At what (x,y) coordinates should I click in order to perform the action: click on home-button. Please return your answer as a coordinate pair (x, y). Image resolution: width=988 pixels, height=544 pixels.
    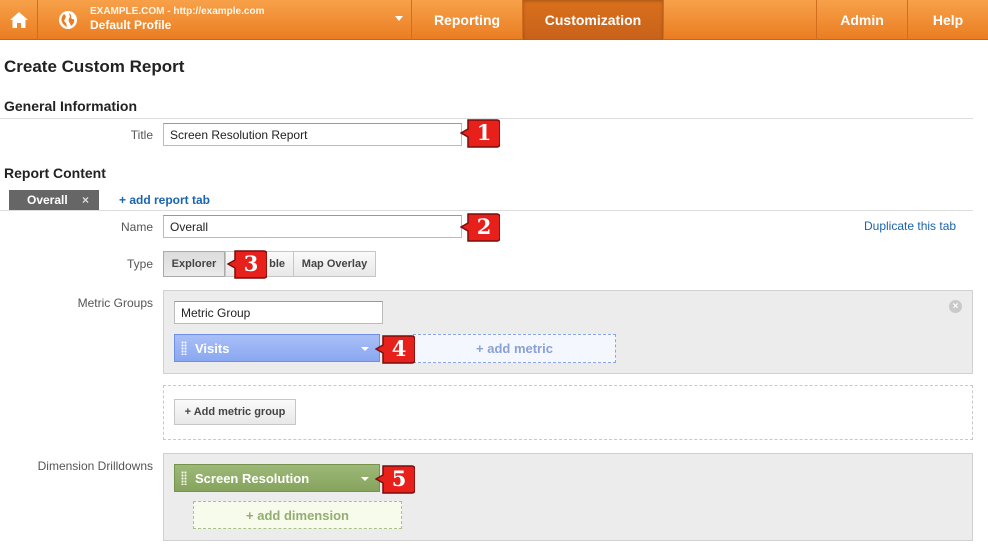
    Looking at the image, I should click on (19, 20).